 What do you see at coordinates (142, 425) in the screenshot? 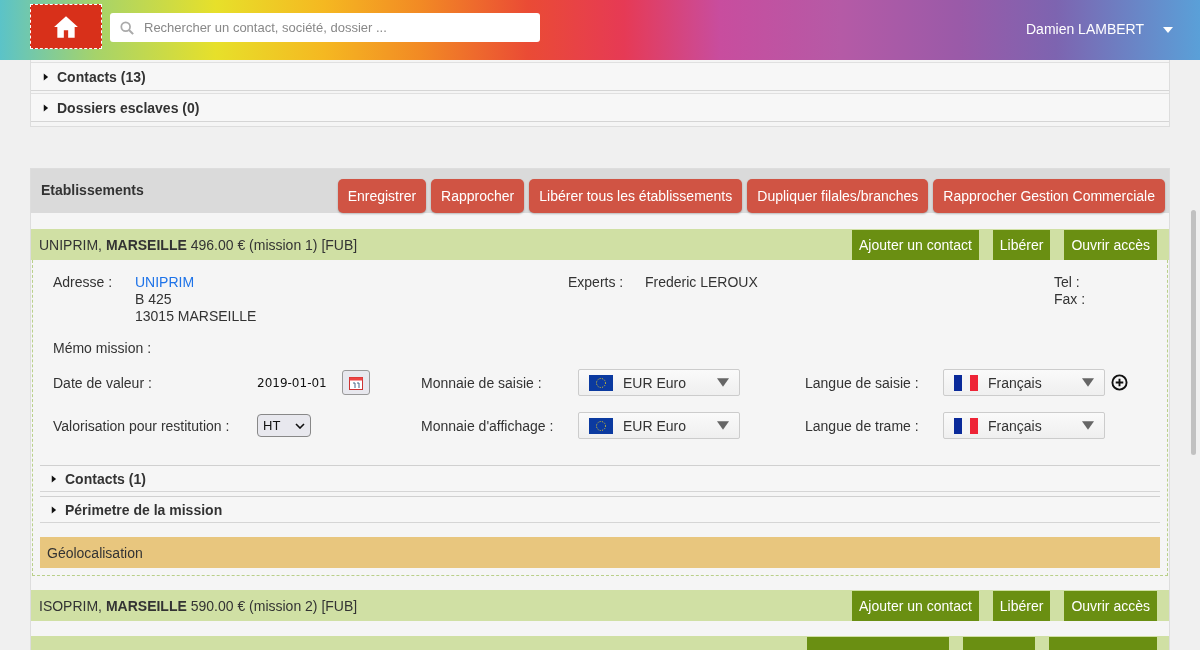
I see `field-label: Valorisation pour restitution :` at bounding box center [142, 425].